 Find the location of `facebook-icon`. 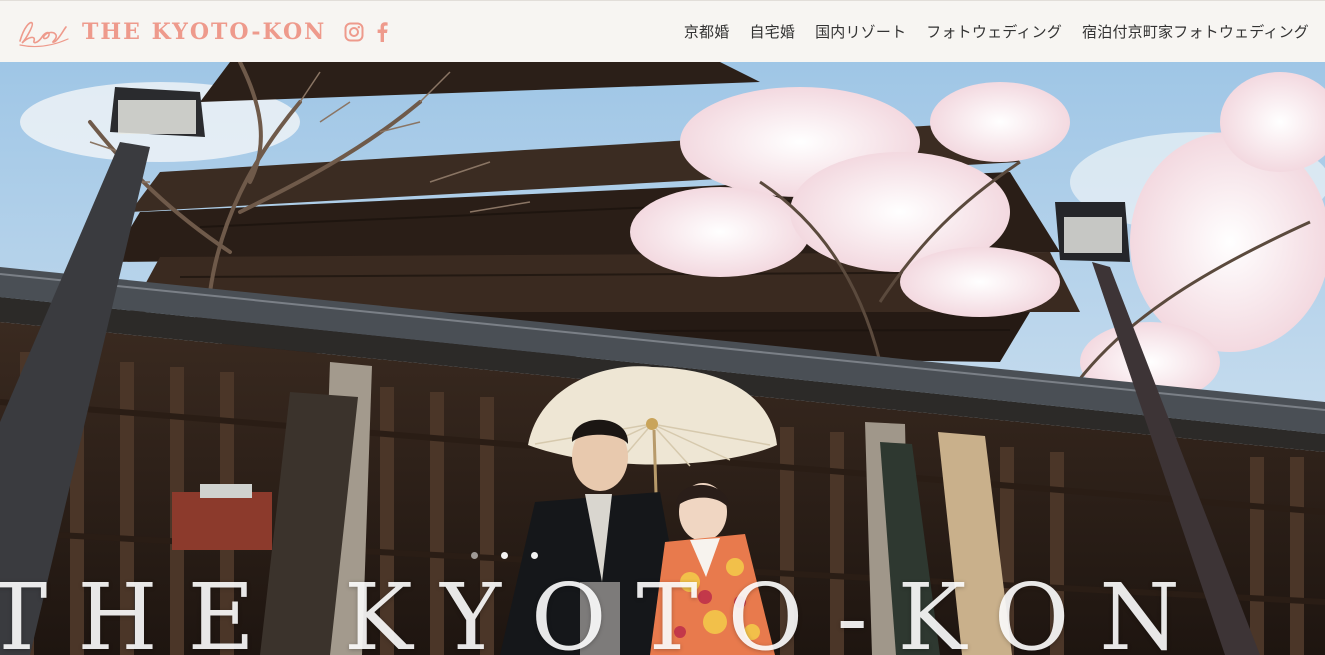

facebook-icon is located at coordinates (382, 31).